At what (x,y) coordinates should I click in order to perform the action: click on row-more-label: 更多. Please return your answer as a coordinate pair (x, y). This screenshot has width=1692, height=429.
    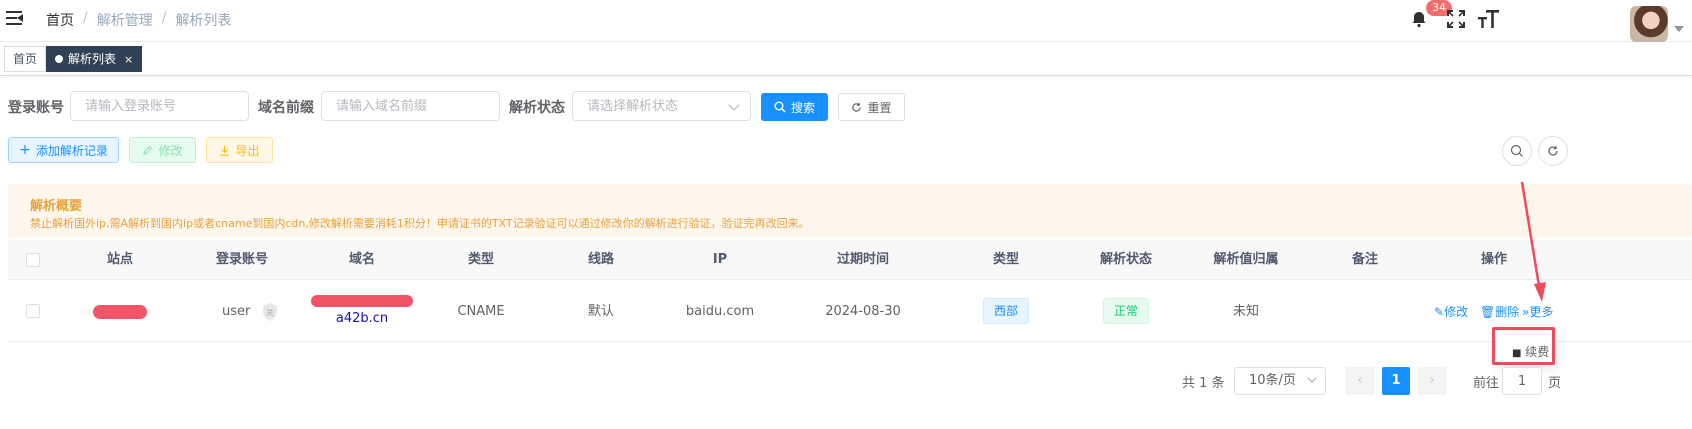
    Looking at the image, I should click on (1541, 312).